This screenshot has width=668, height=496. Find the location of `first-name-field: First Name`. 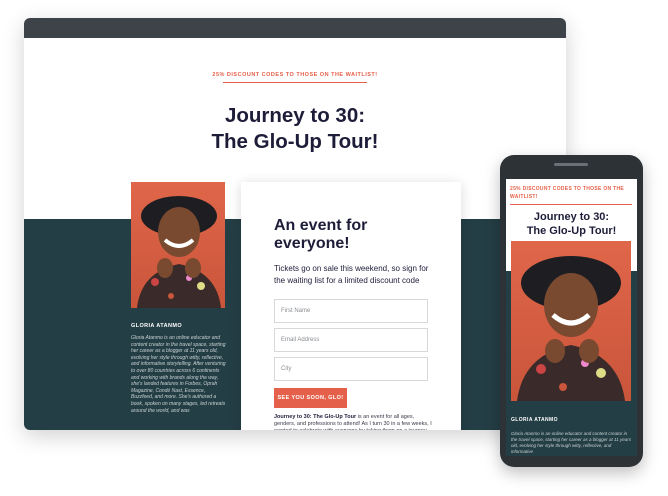

first-name-field: First Name is located at coordinates (351, 311).